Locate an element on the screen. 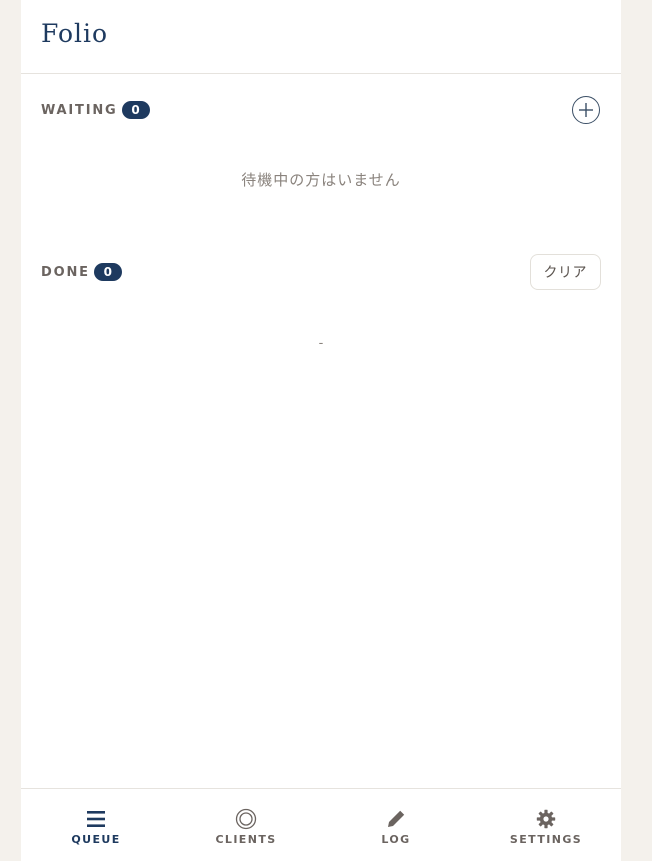  done-section-header: DONE 0 クリア is located at coordinates (321, 272).